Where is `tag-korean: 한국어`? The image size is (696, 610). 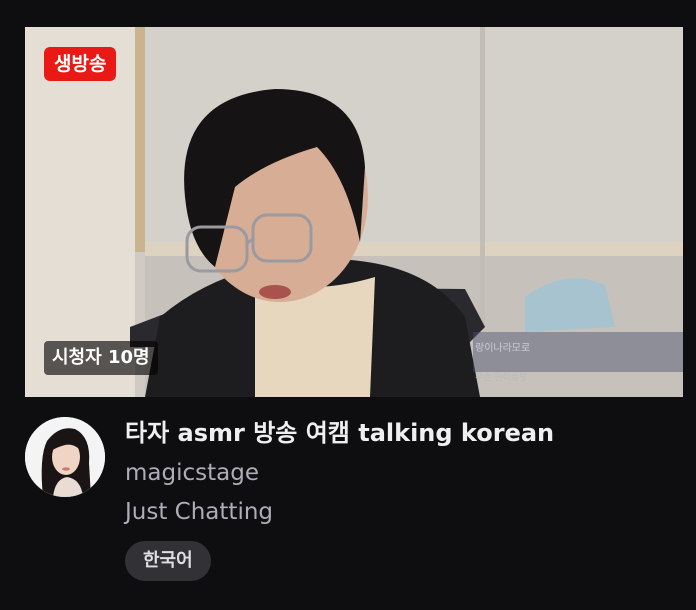
tag-korean: 한국어 is located at coordinates (168, 561).